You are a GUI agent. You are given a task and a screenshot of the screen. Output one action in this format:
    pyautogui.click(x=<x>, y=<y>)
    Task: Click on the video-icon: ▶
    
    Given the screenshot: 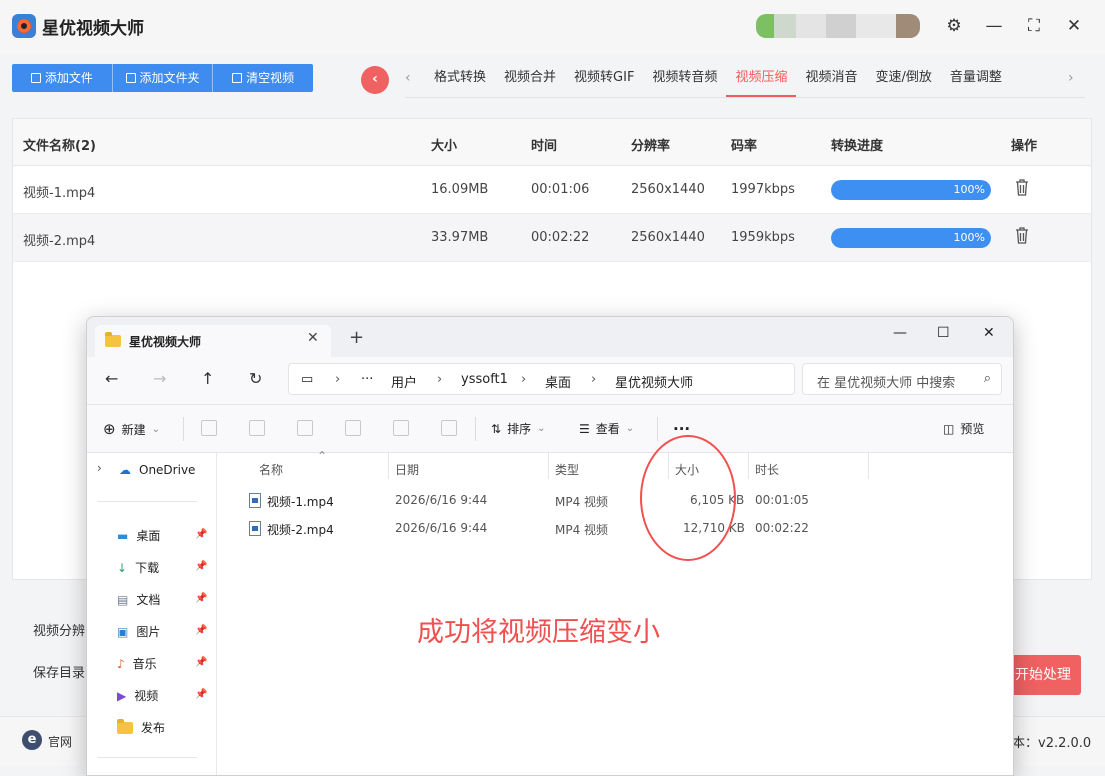 What is the action you would take?
    pyautogui.click(x=122, y=695)
    